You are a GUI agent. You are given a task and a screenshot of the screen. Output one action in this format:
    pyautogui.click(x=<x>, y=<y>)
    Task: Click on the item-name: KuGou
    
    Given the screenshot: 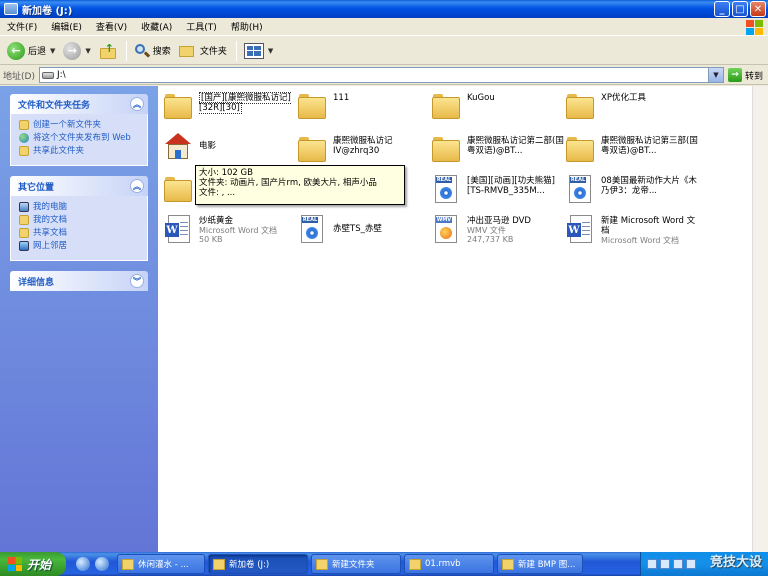 What is the action you would take?
    pyautogui.click(x=481, y=98)
    